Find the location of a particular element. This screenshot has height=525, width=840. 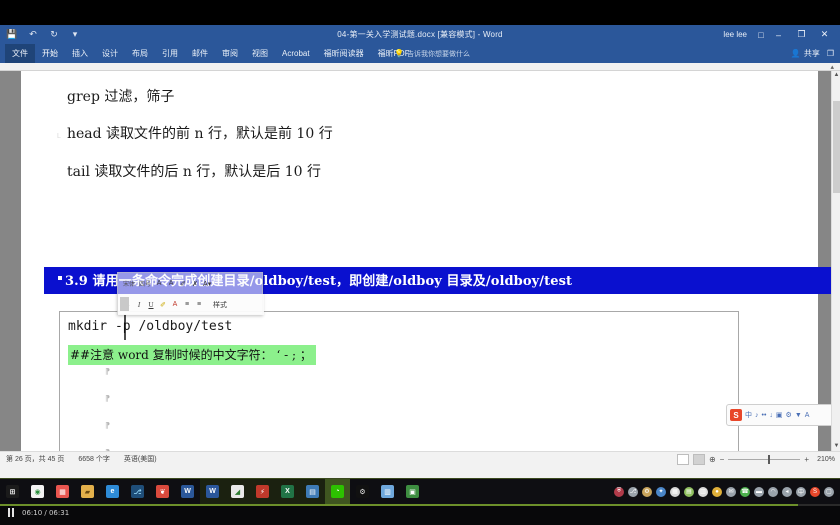

zoom-level-icon: ⊕ is located at coordinates (712, 459).